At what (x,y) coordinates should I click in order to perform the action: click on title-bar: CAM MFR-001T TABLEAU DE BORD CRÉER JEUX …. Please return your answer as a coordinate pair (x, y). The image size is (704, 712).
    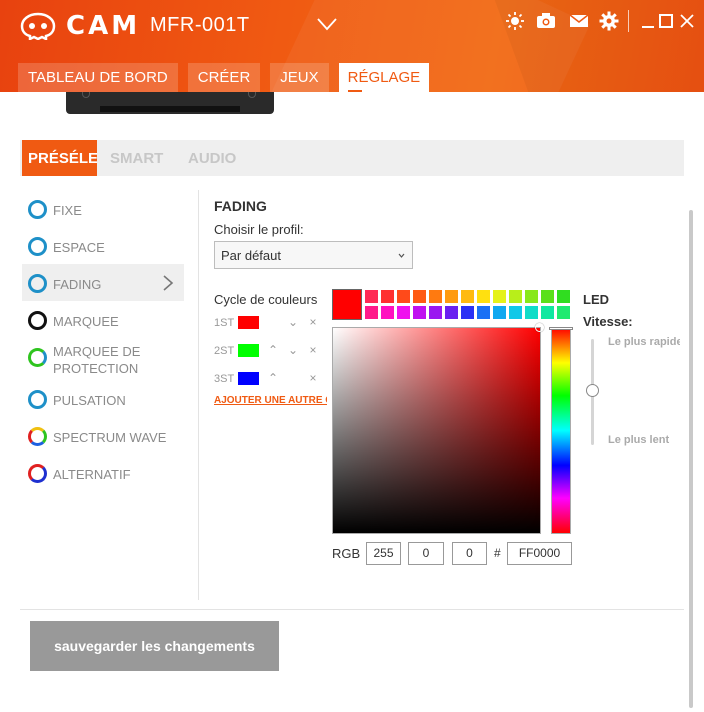
    Looking at the image, I should click on (352, 46).